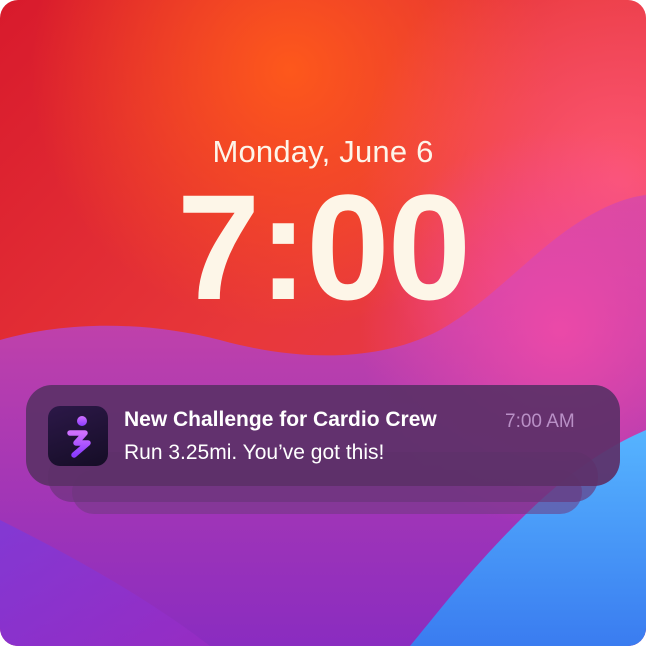 The width and height of the screenshot is (646, 646). I want to click on running-figure-icon, so click(79, 437).